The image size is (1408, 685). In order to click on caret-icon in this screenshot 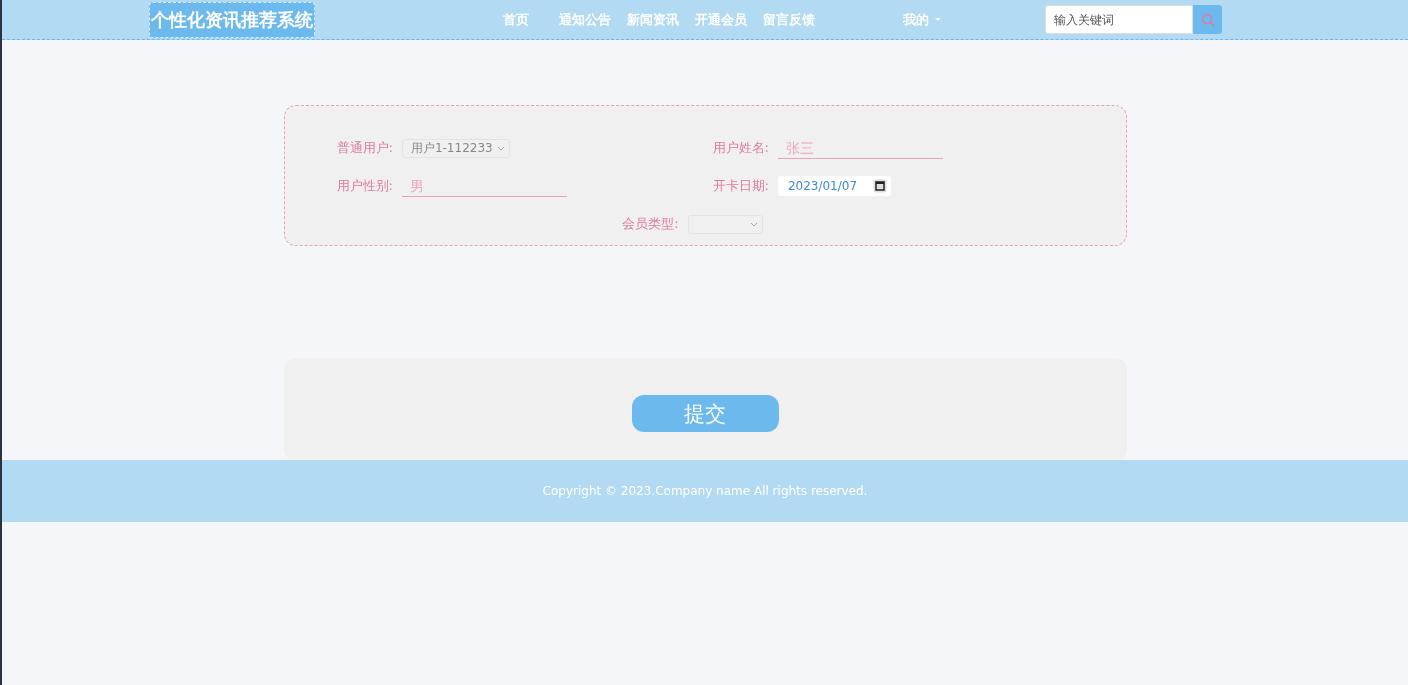, I will do `click(938, 19)`.